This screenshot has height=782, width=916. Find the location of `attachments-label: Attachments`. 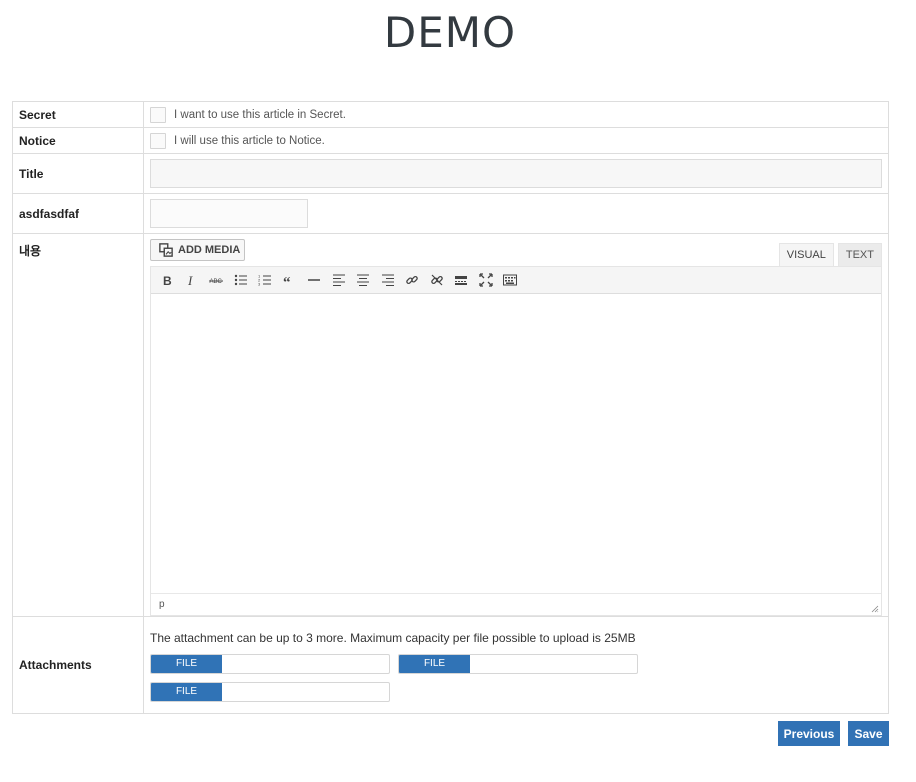

attachments-label: Attachments is located at coordinates (78, 665).